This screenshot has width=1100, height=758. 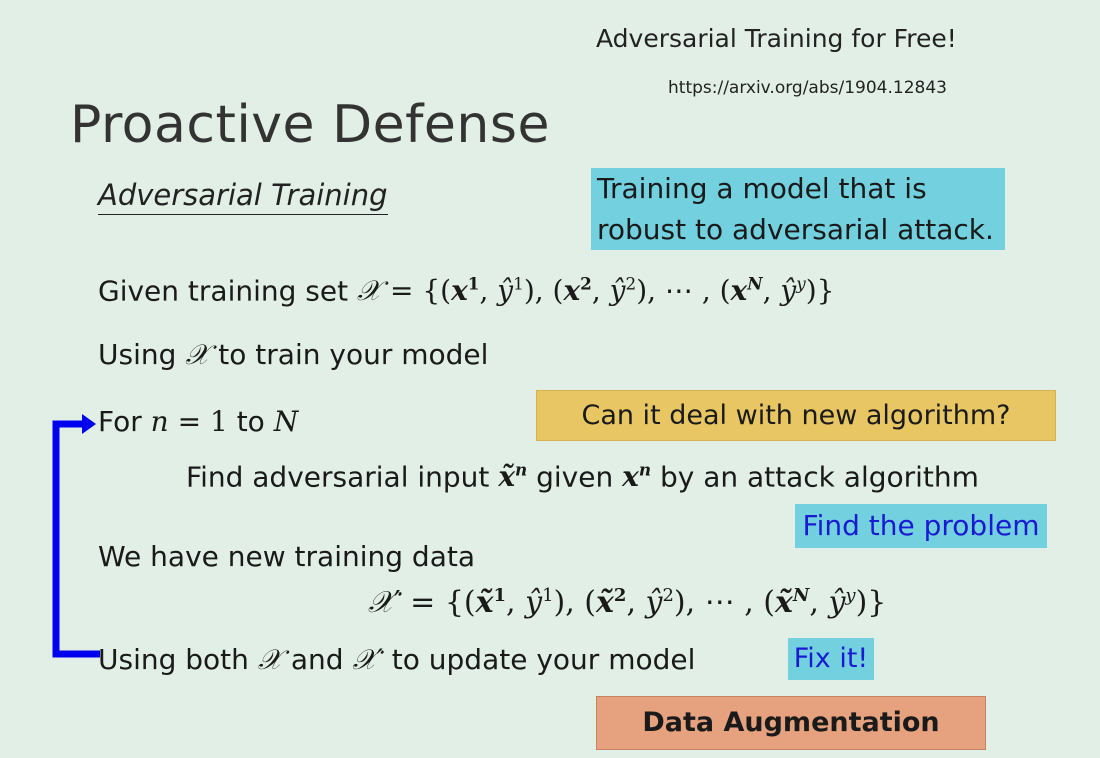 What do you see at coordinates (791, 723) in the screenshot?
I see `data-augmentation-note: Data Augmentation` at bounding box center [791, 723].